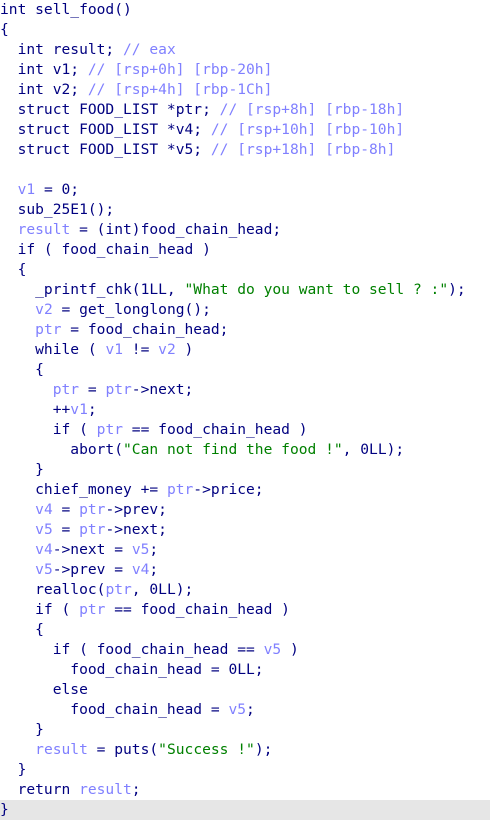  Describe the element at coordinates (44, 689) in the screenshot. I see `code-token: else` at that location.